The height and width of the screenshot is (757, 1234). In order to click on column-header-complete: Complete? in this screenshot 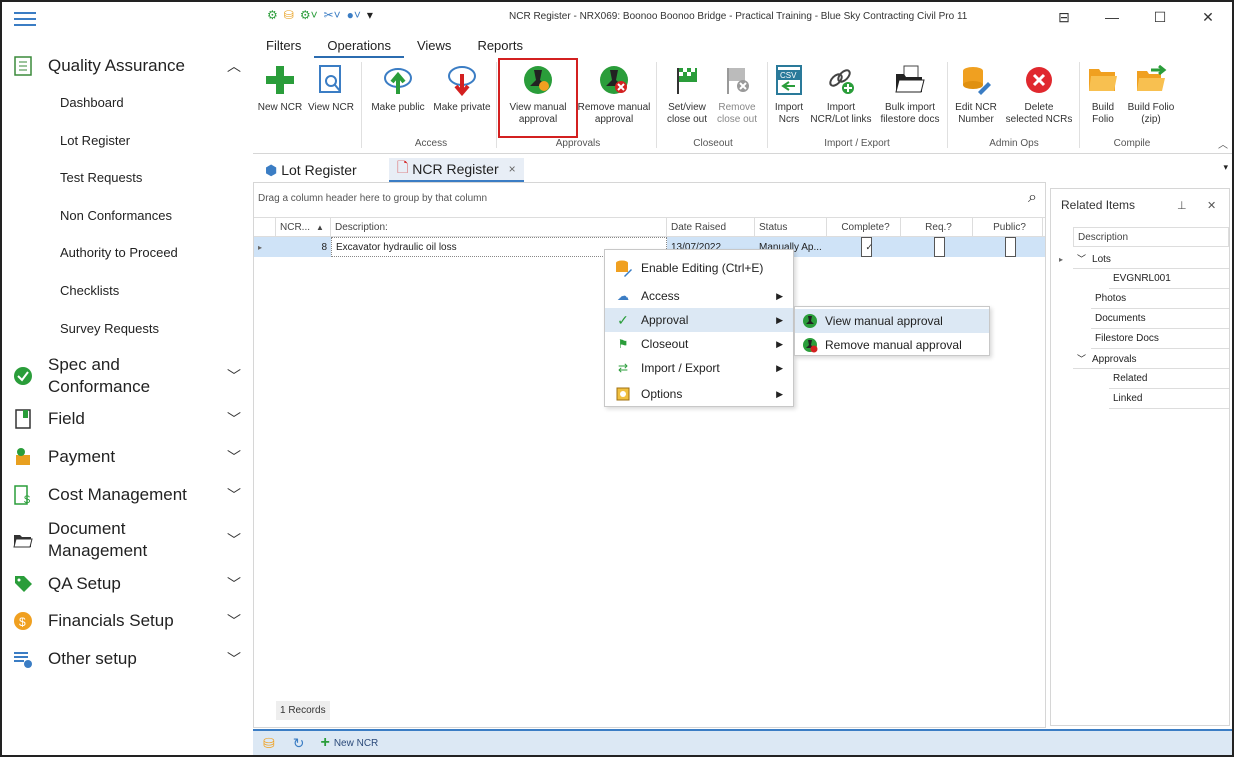, I will do `click(864, 227)`.